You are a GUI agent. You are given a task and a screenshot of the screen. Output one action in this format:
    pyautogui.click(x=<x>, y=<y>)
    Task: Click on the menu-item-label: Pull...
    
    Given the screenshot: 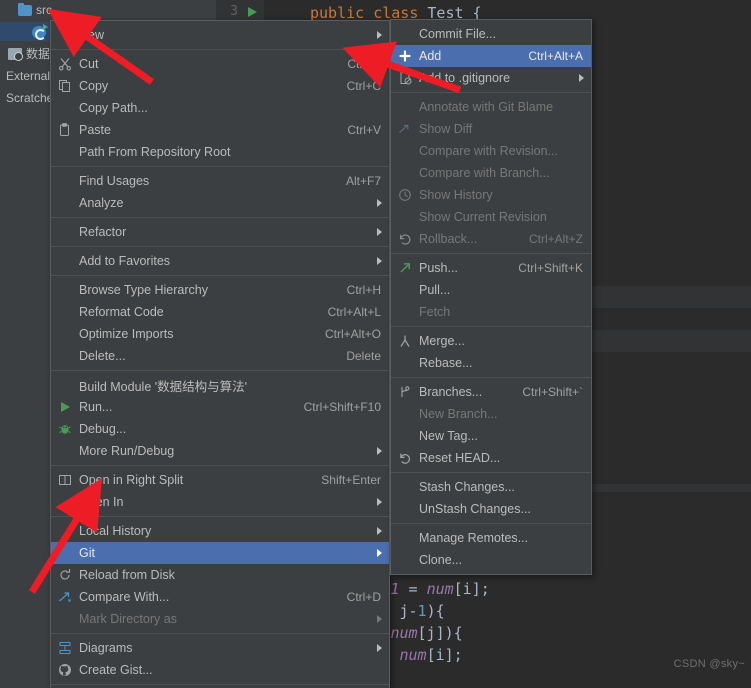 What is the action you would take?
    pyautogui.click(x=435, y=290)
    